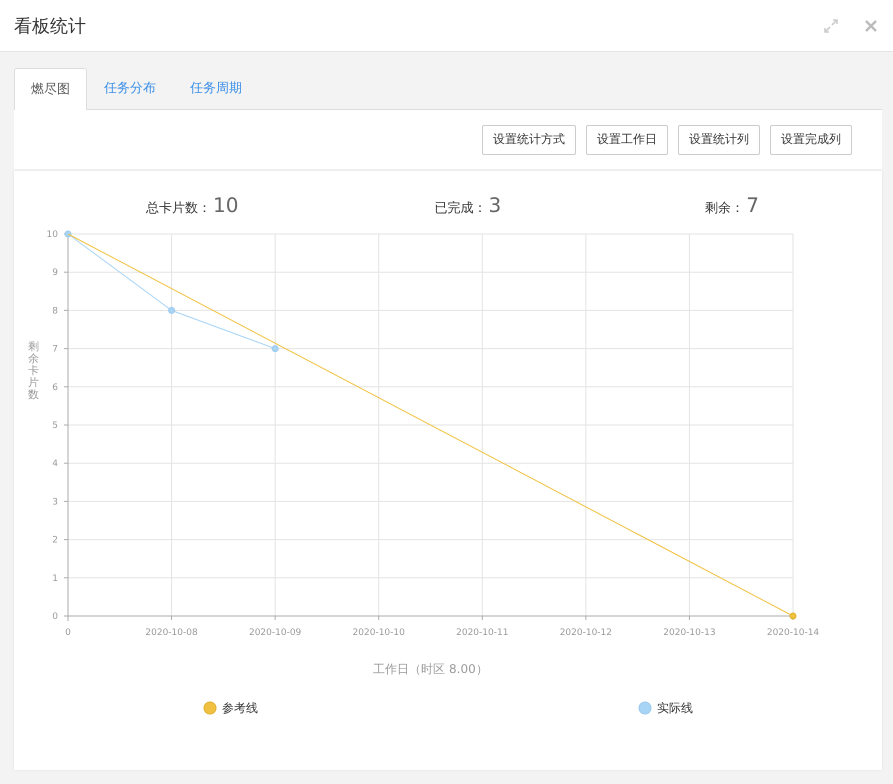 This screenshot has height=784, width=893. Describe the element at coordinates (689, 633) in the screenshot. I see `tick-label: 2020-10-13` at that location.